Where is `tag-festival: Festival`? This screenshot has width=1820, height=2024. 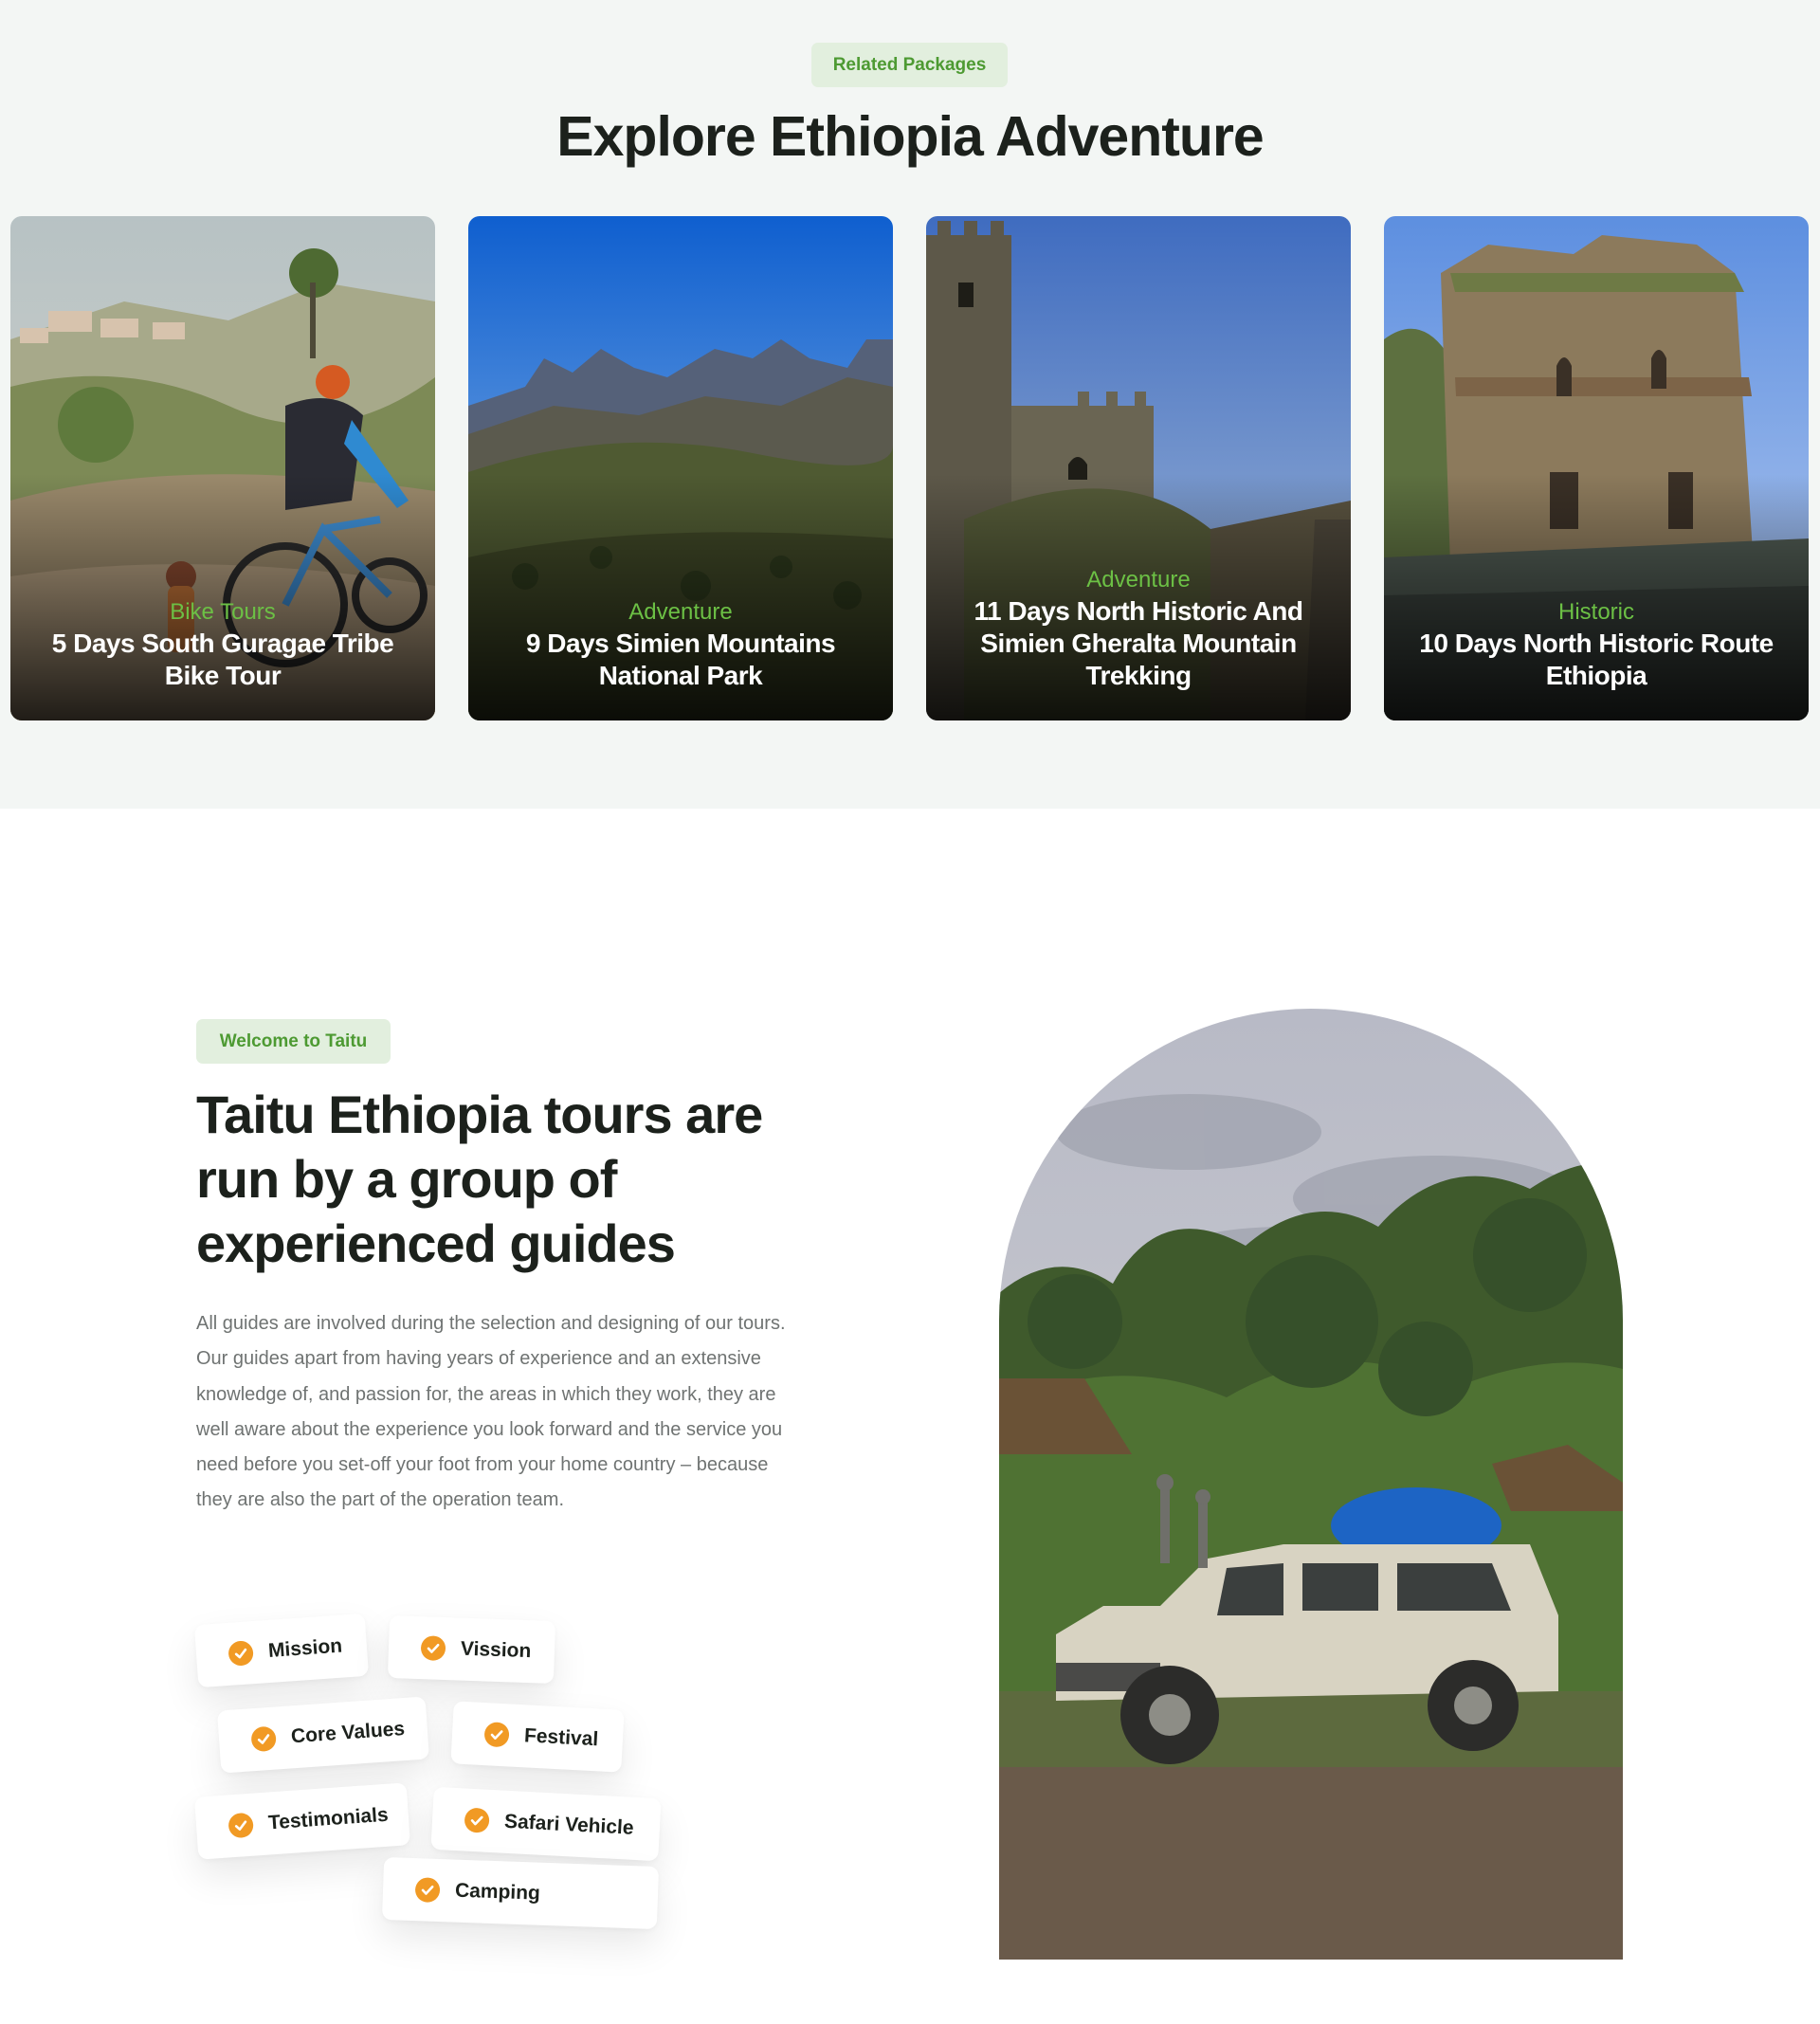
tag-festival: Festival is located at coordinates (537, 1737).